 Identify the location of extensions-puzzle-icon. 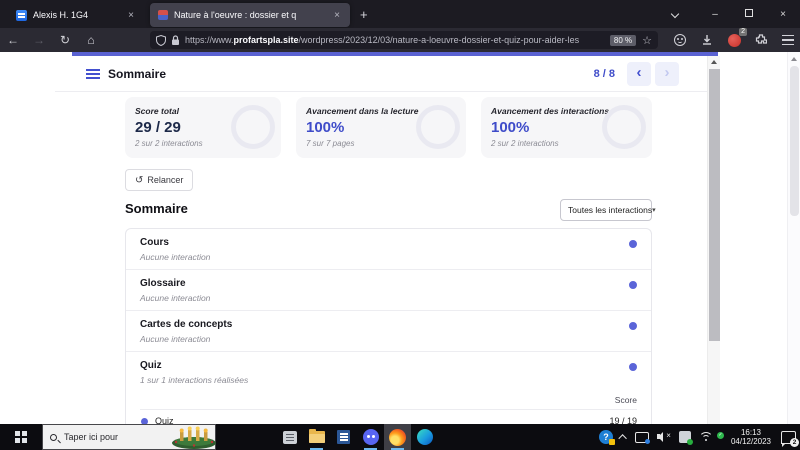
(761, 40).